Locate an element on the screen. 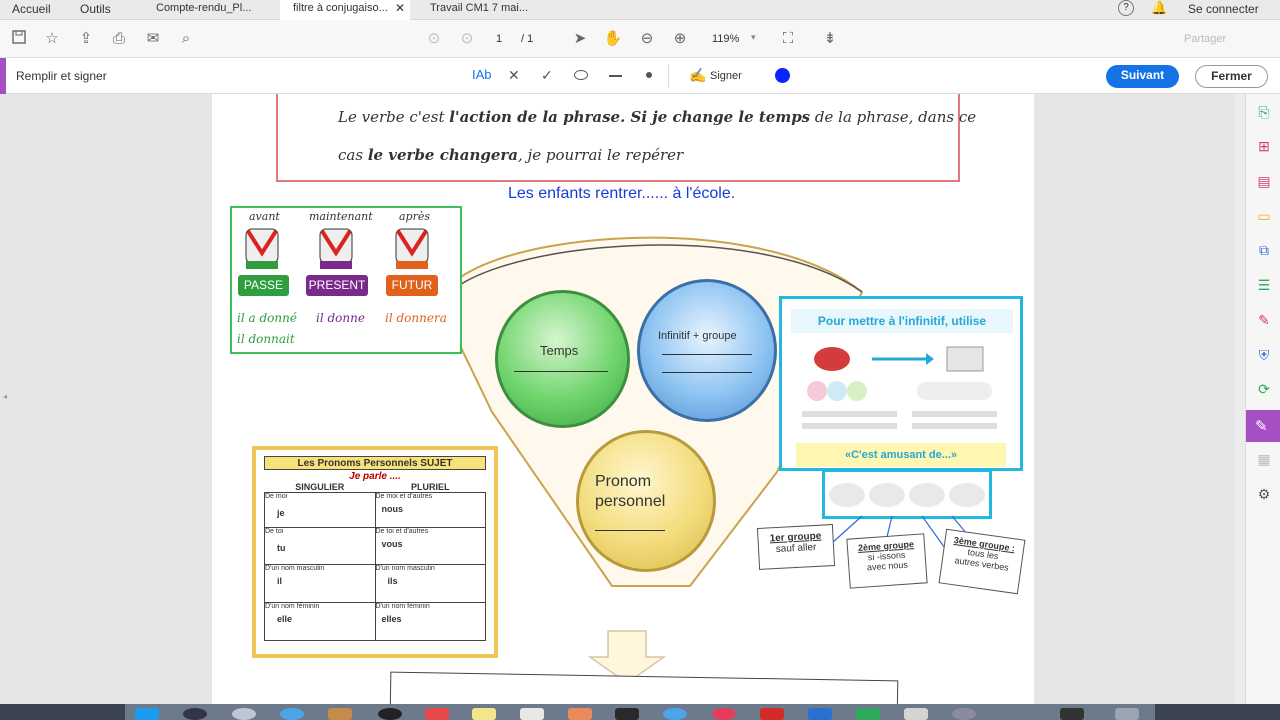 Image resolution: width=1280 pixels, height=720 pixels. cell-pronoun: vous is located at coordinates (392, 544).